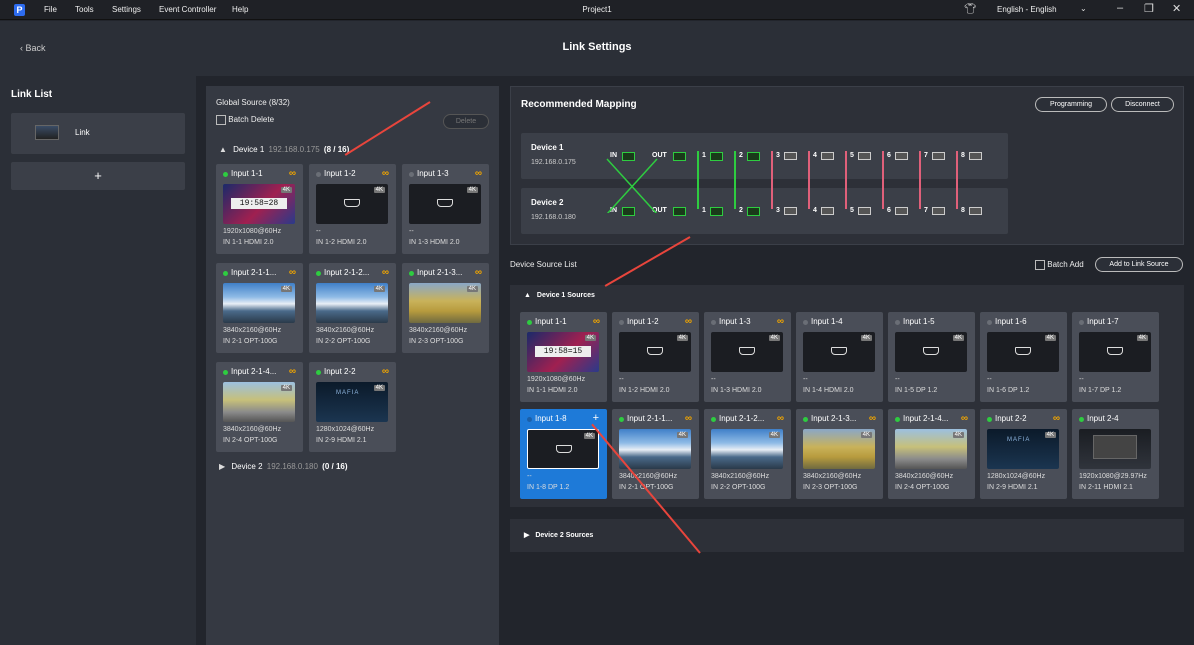 The height and width of the screenshot is (645, 1194). Describe the element at coordinates (916, 390) in the screenshot. I see `card-port: IN 1-5 DP 1.2` at that location.